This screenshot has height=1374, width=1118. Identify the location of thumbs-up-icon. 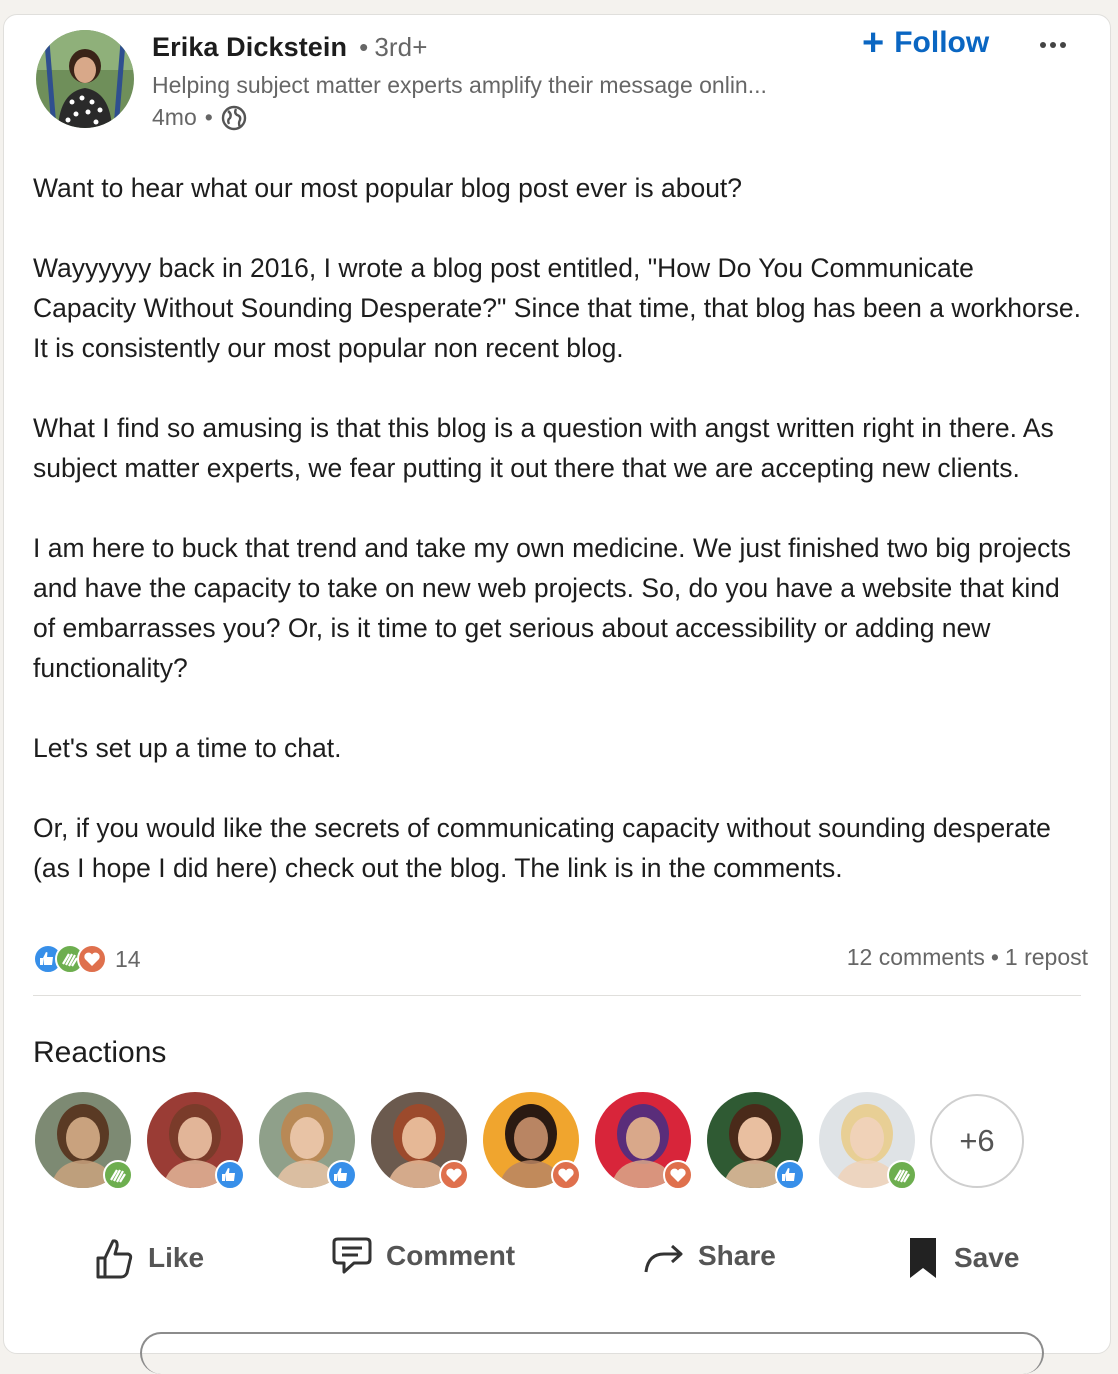
(114, 1259).